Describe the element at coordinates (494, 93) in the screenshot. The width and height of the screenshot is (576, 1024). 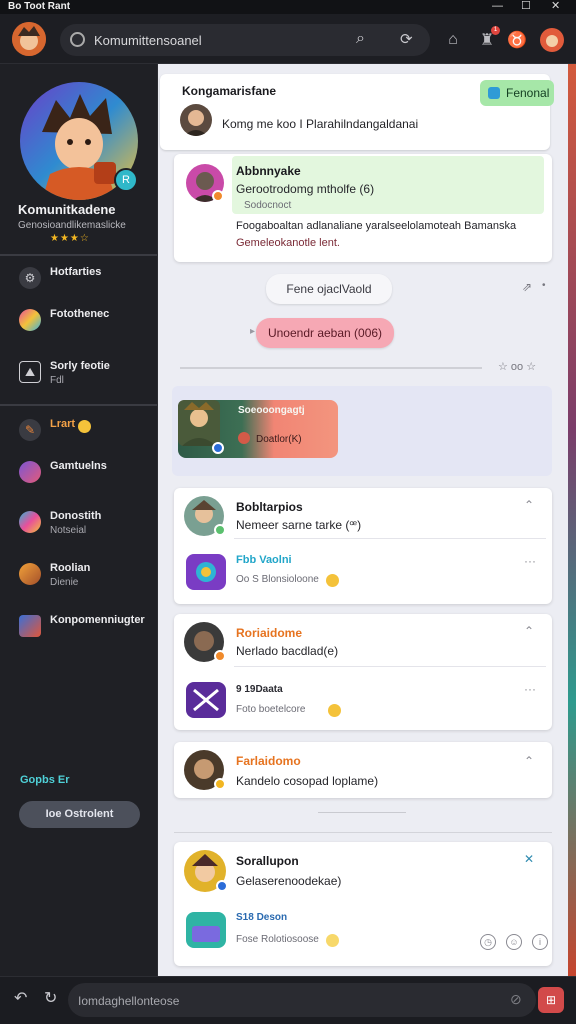
I see `personal-icon` at that location.